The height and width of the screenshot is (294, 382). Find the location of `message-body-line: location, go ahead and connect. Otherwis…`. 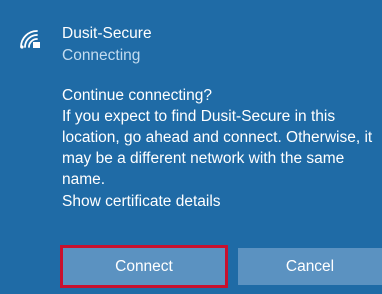

message-body-line: location, go ahead and connect. Otherwis… is located at coordinates (217, 137).